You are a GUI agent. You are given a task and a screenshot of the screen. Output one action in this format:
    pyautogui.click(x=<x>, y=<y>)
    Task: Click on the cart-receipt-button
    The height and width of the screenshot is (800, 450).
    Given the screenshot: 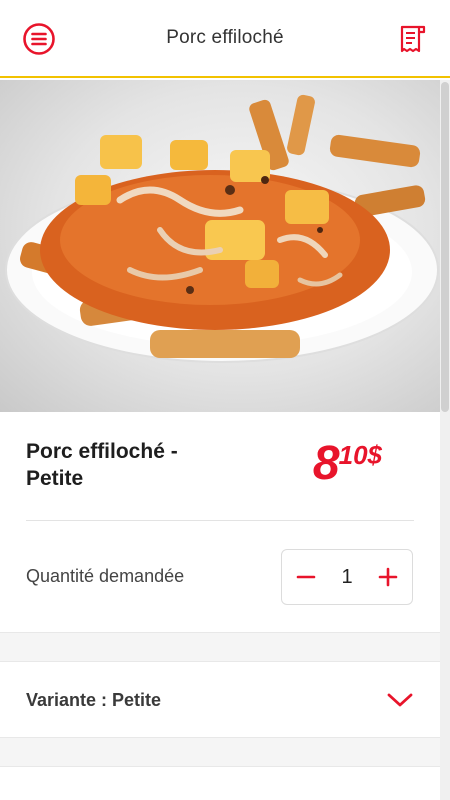 What is the action you would take?
    pyautogui.click(x=413, y=39)
    